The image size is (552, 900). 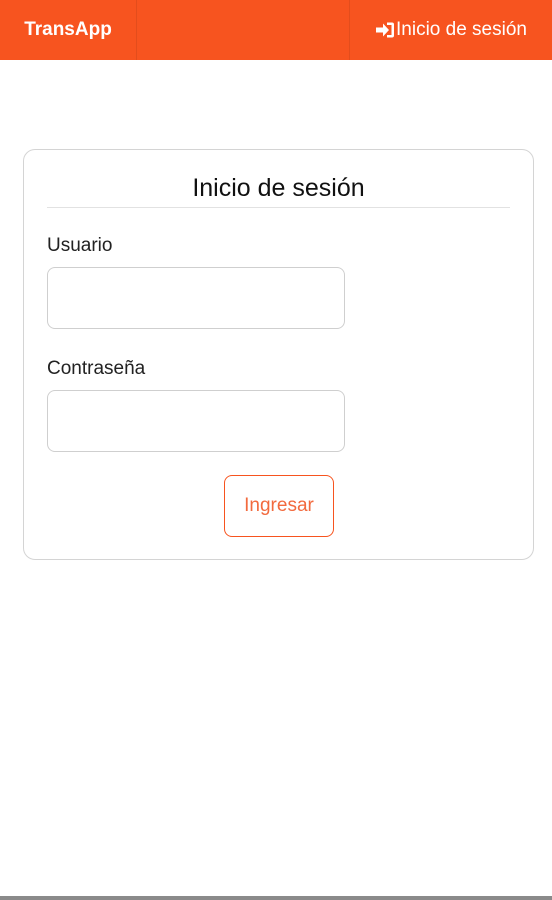 What do you see at coordinates (279, 506) in the screenshot?
I see `submit-button: Ingresar` at bounding box center [279, 506].